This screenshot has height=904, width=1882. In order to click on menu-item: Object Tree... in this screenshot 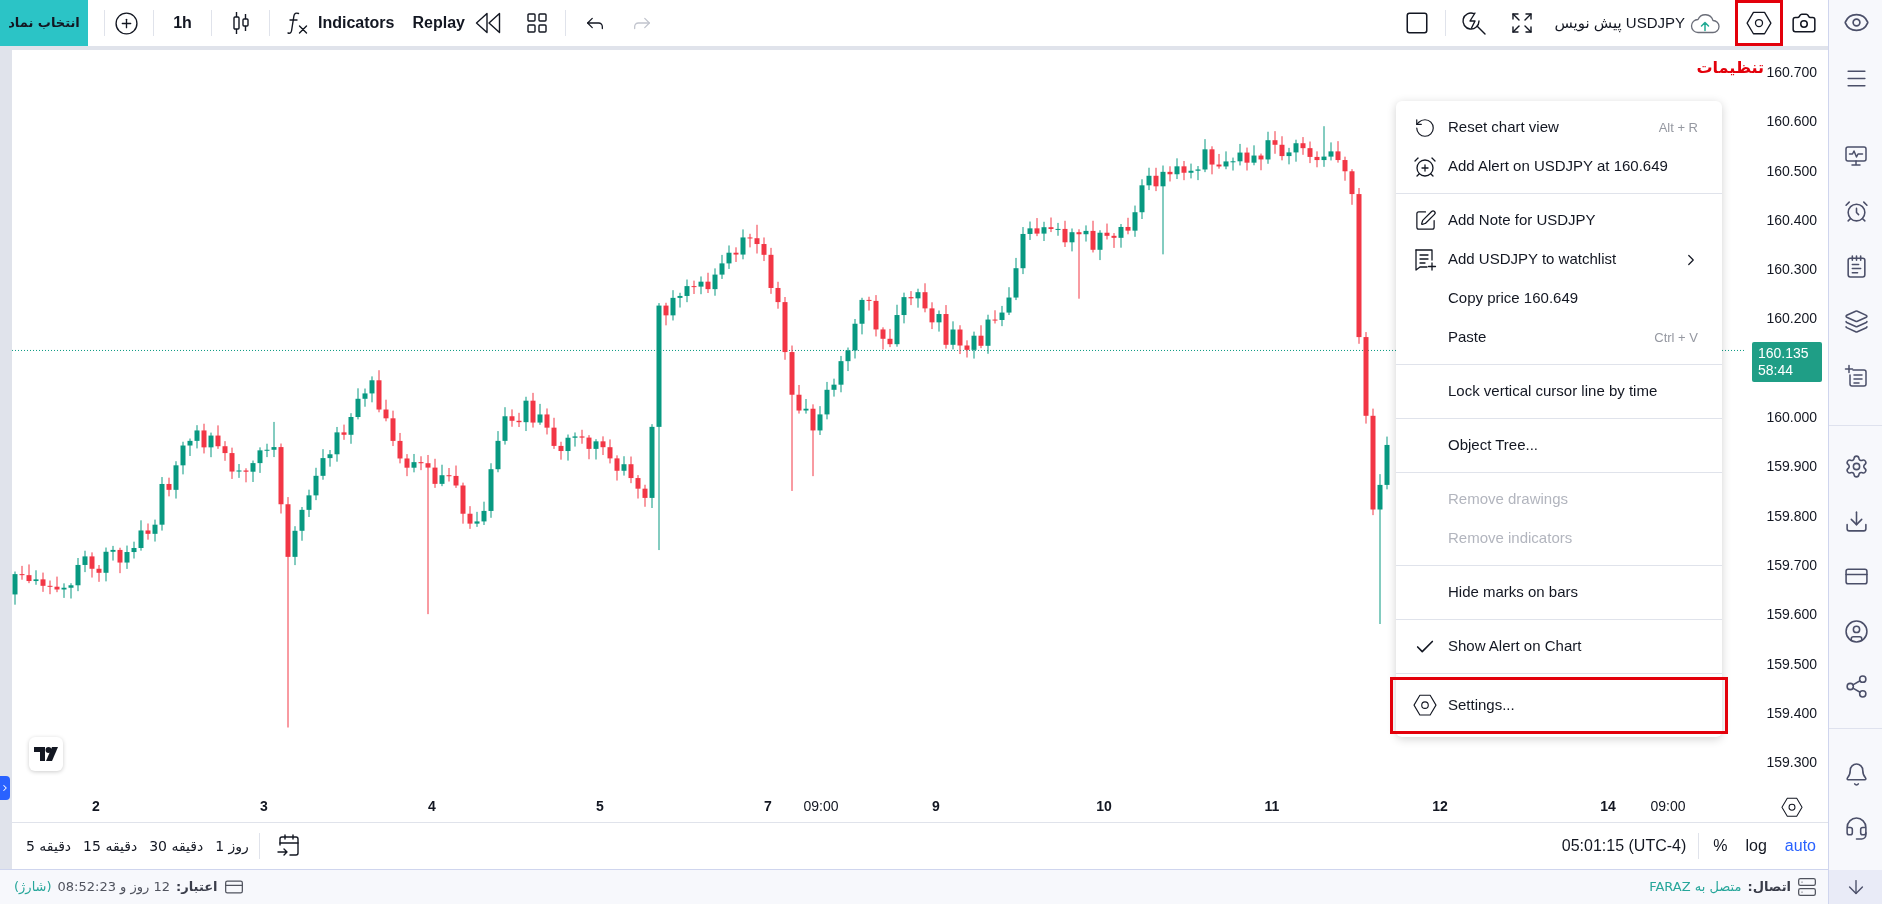, I will do `click(1559, 445)`.